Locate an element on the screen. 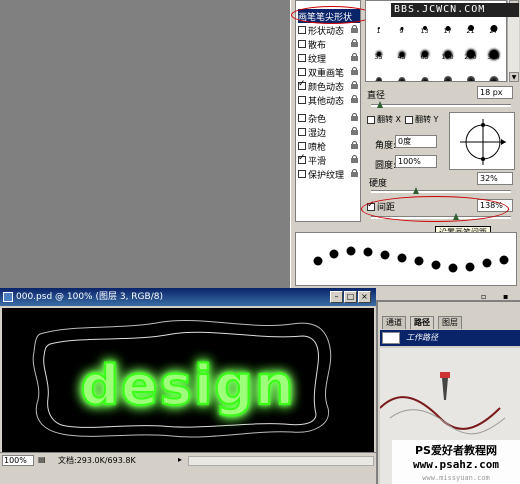 This screenshot has width=520, height=484. category-wet-edges: 湿边 is located at coordinates (329, 132).